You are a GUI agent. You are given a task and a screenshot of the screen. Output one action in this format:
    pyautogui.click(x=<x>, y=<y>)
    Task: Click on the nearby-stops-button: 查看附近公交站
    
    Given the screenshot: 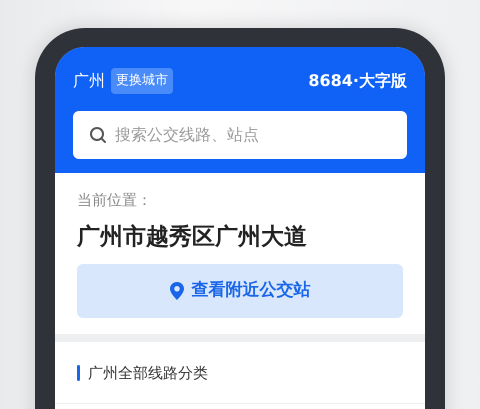 What is the action you would take?
    pyautogui.click(x=240, y=291)
    